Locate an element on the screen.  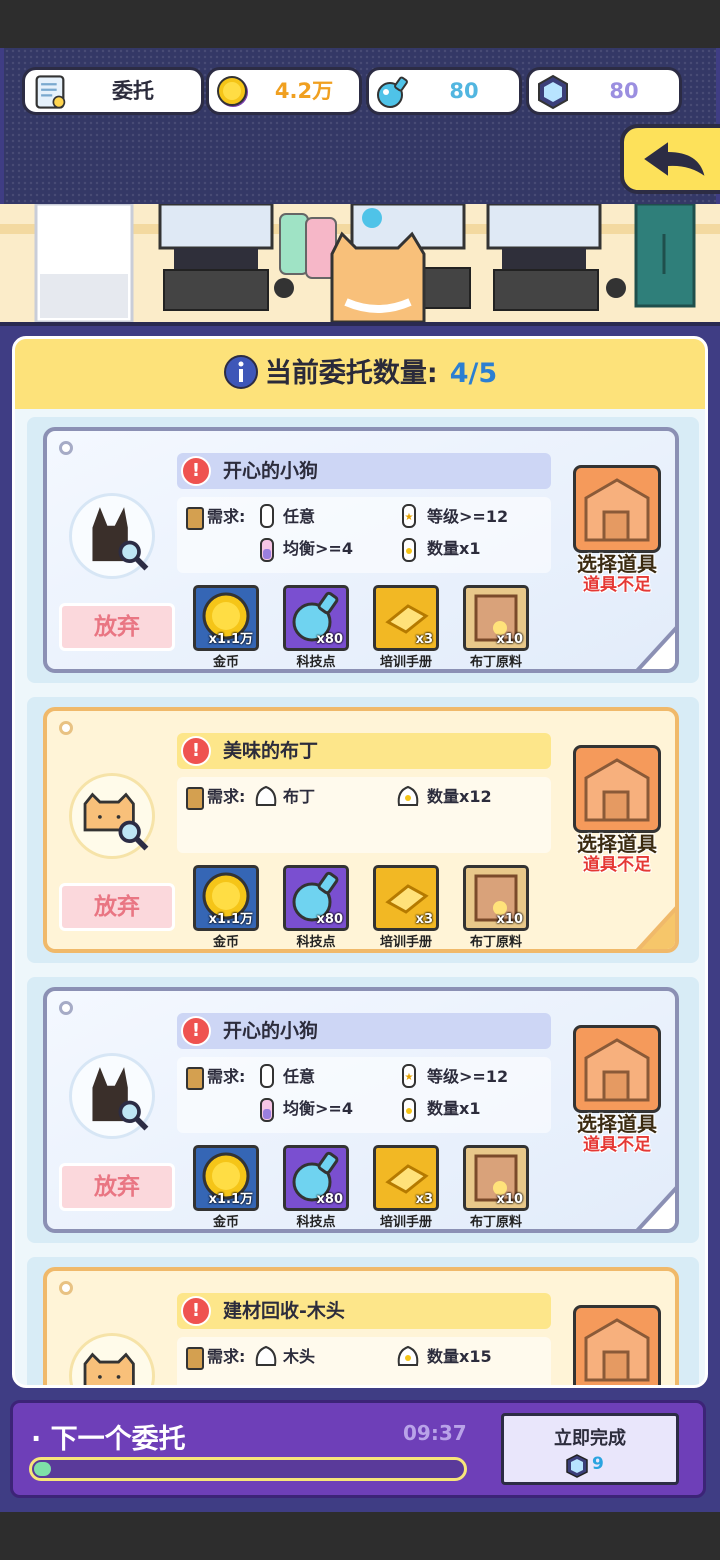
next-commission-timer: 09:37 is located at coordinates (435, 1433).